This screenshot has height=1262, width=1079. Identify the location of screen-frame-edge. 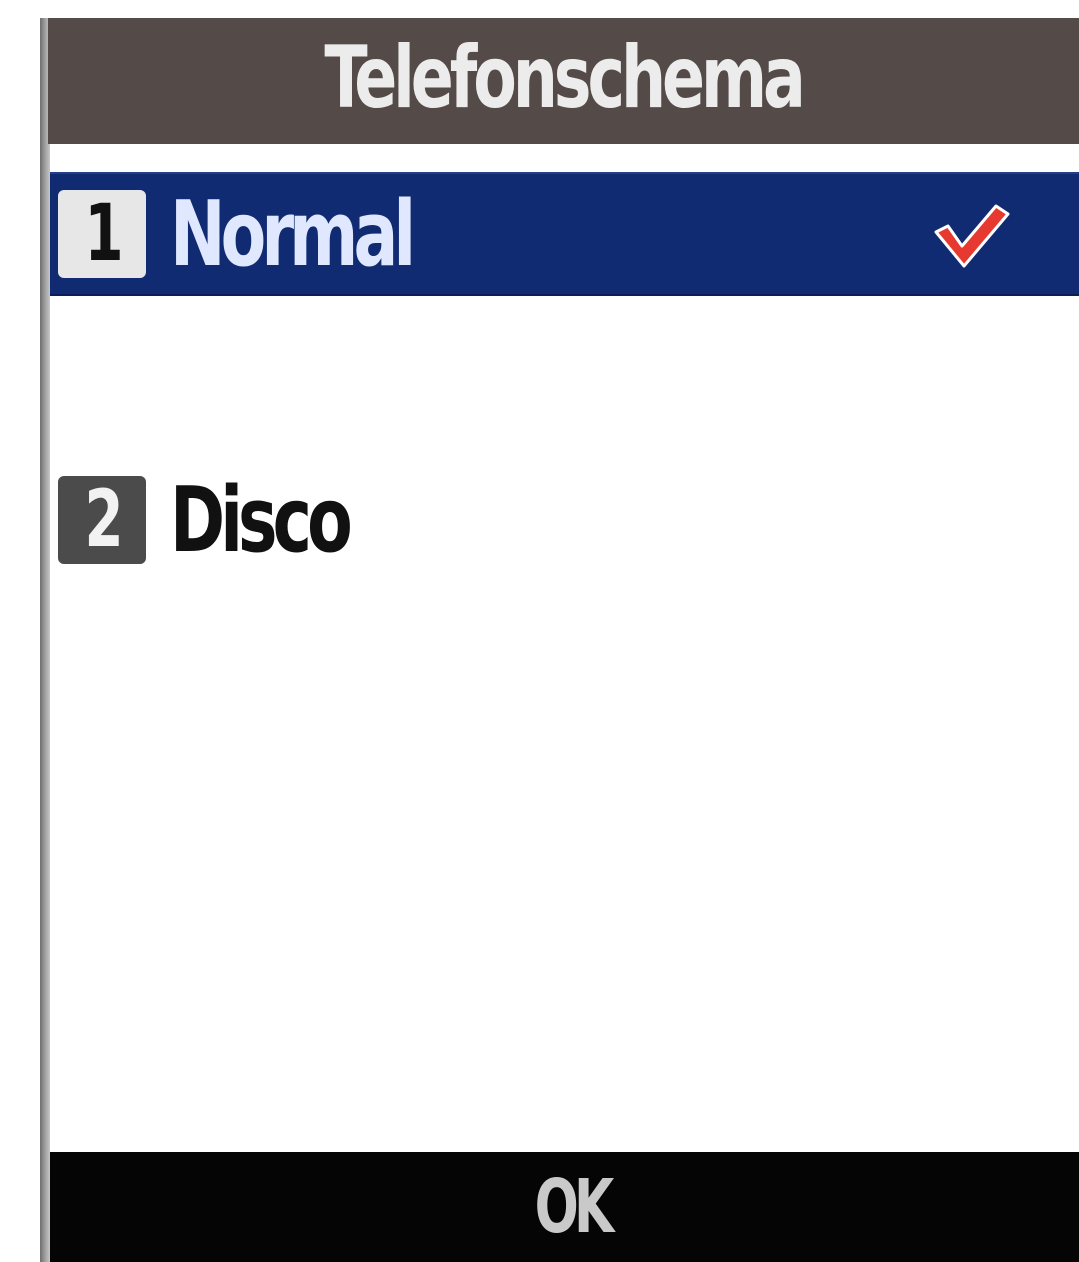
(45, 640).